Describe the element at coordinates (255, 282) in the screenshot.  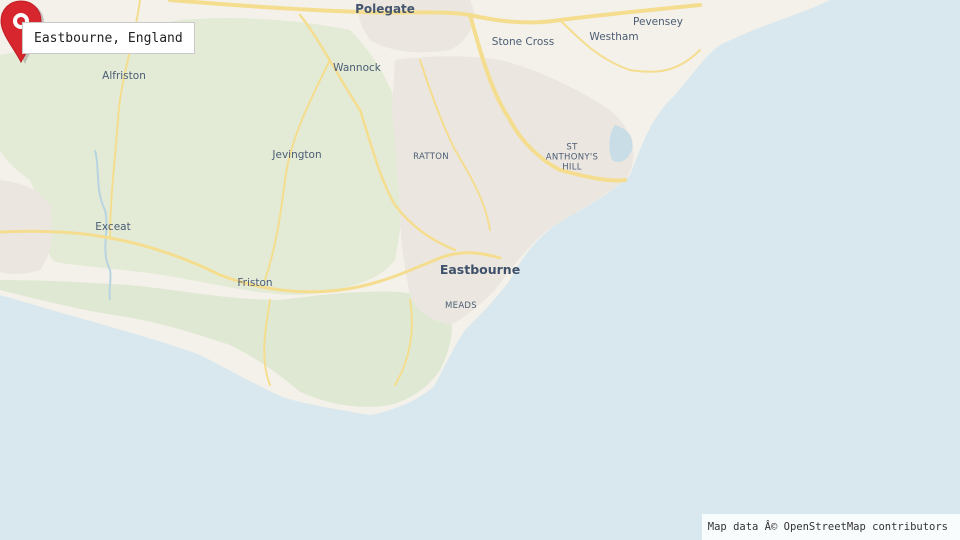
I see `place-label-friston: Friston` at that location.